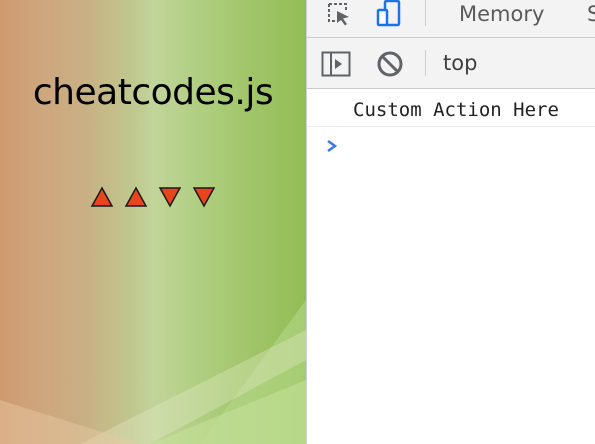 The height and width of the screenshot is (444, 595). What do you see at coordinates (339, 14) in the screenshot?
I see `inspect-element-icon` at bounding box center [339, 14].